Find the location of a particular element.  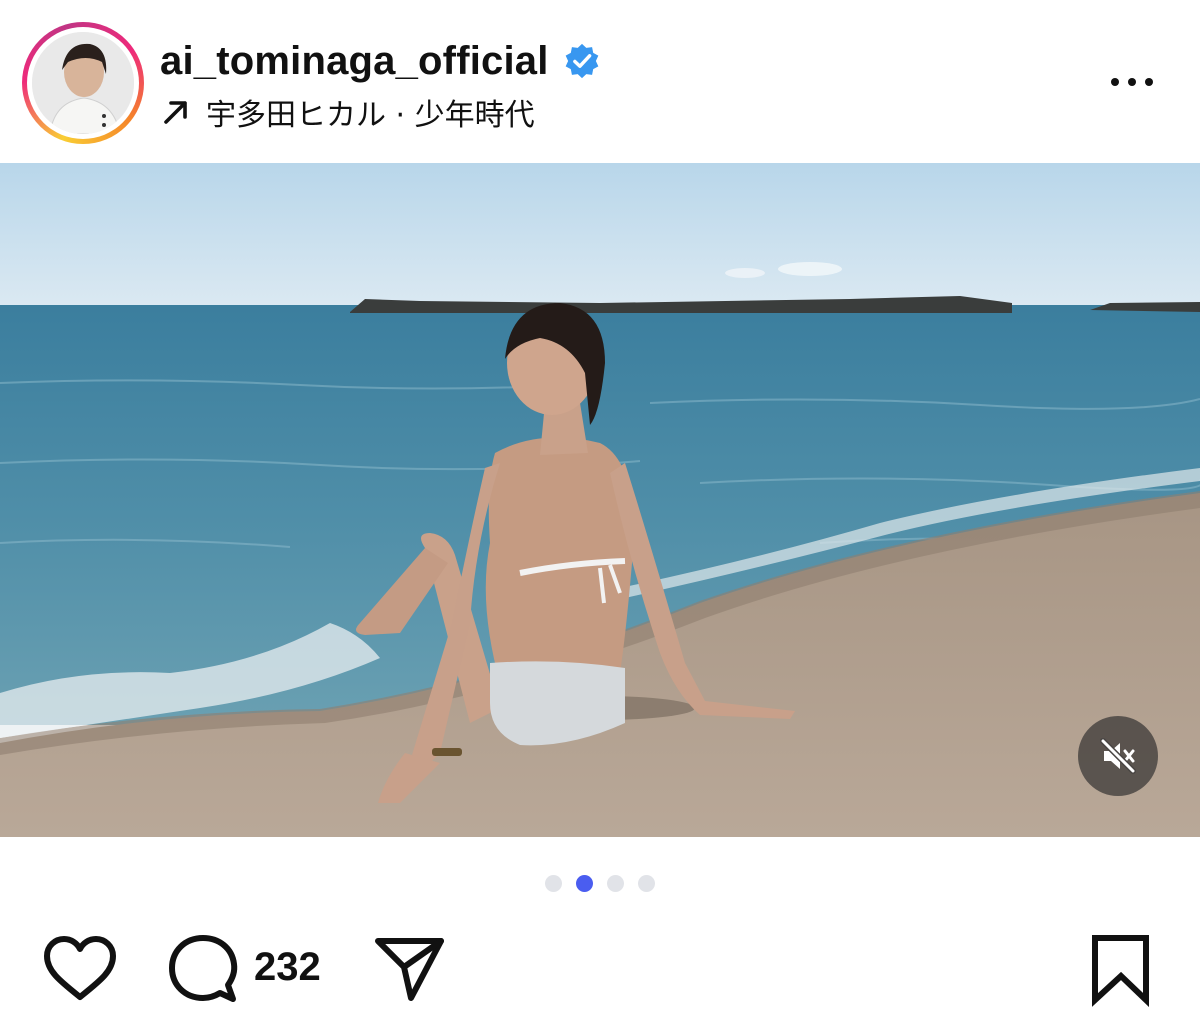

avatar-image is located at coordinates (83, 83).